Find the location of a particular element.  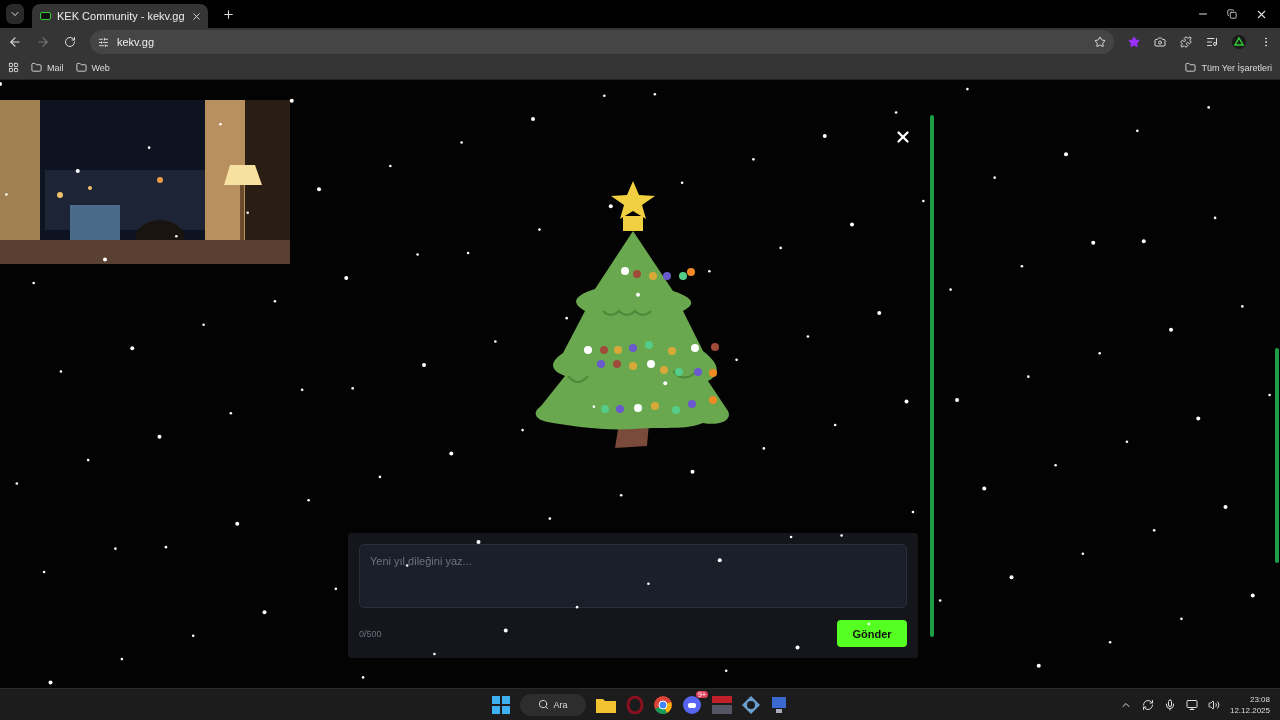

computer-app-icon is located at coordinates (779, 704).